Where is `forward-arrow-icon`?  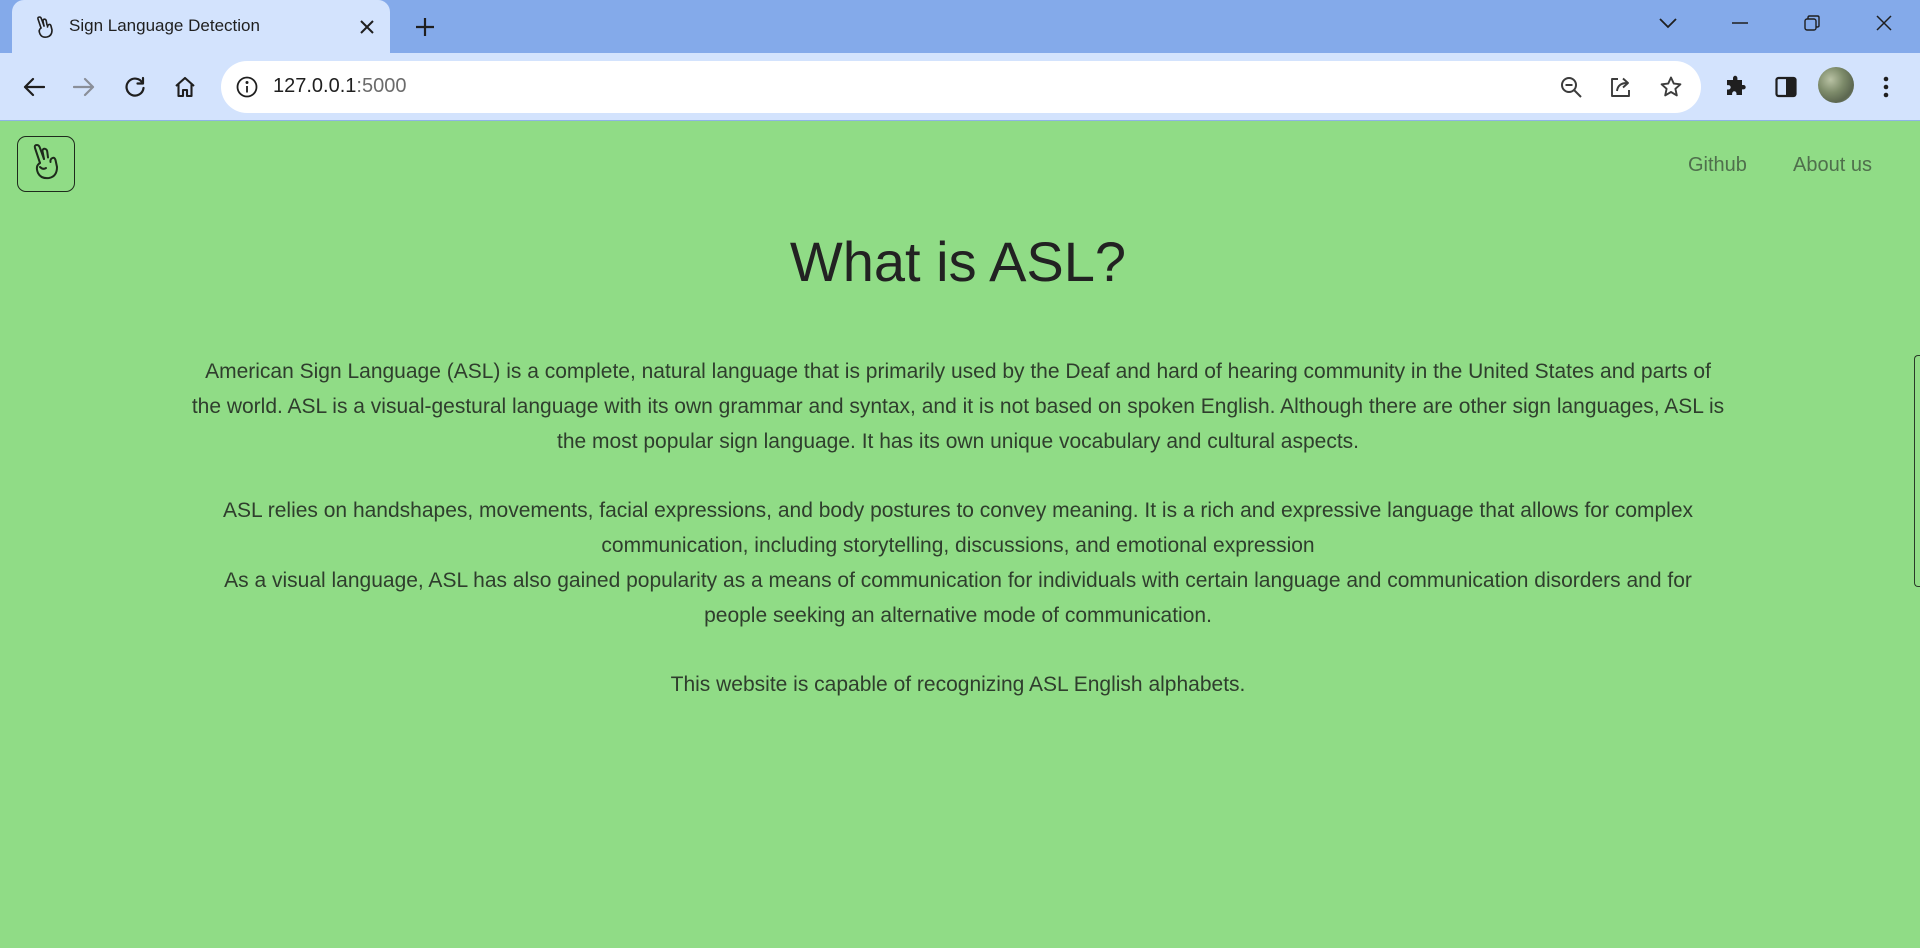
forward-arrow-icon is located at coordinates (84, 87).